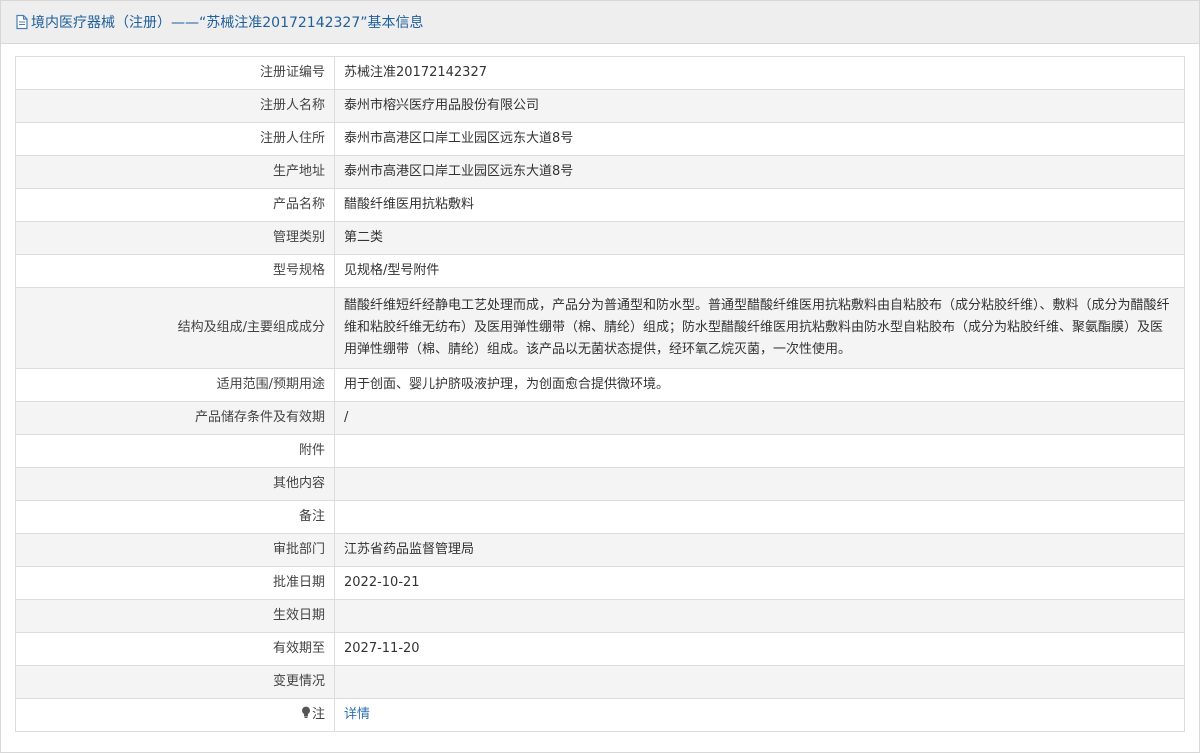  I want to click on page-title: 境内医疗器械（注册）——“苏械注准20172142327”基本信息, so click(227, 23).